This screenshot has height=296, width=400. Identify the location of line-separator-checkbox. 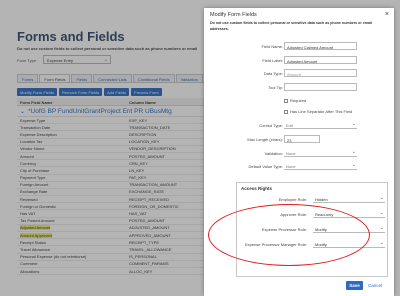
(286, 111).